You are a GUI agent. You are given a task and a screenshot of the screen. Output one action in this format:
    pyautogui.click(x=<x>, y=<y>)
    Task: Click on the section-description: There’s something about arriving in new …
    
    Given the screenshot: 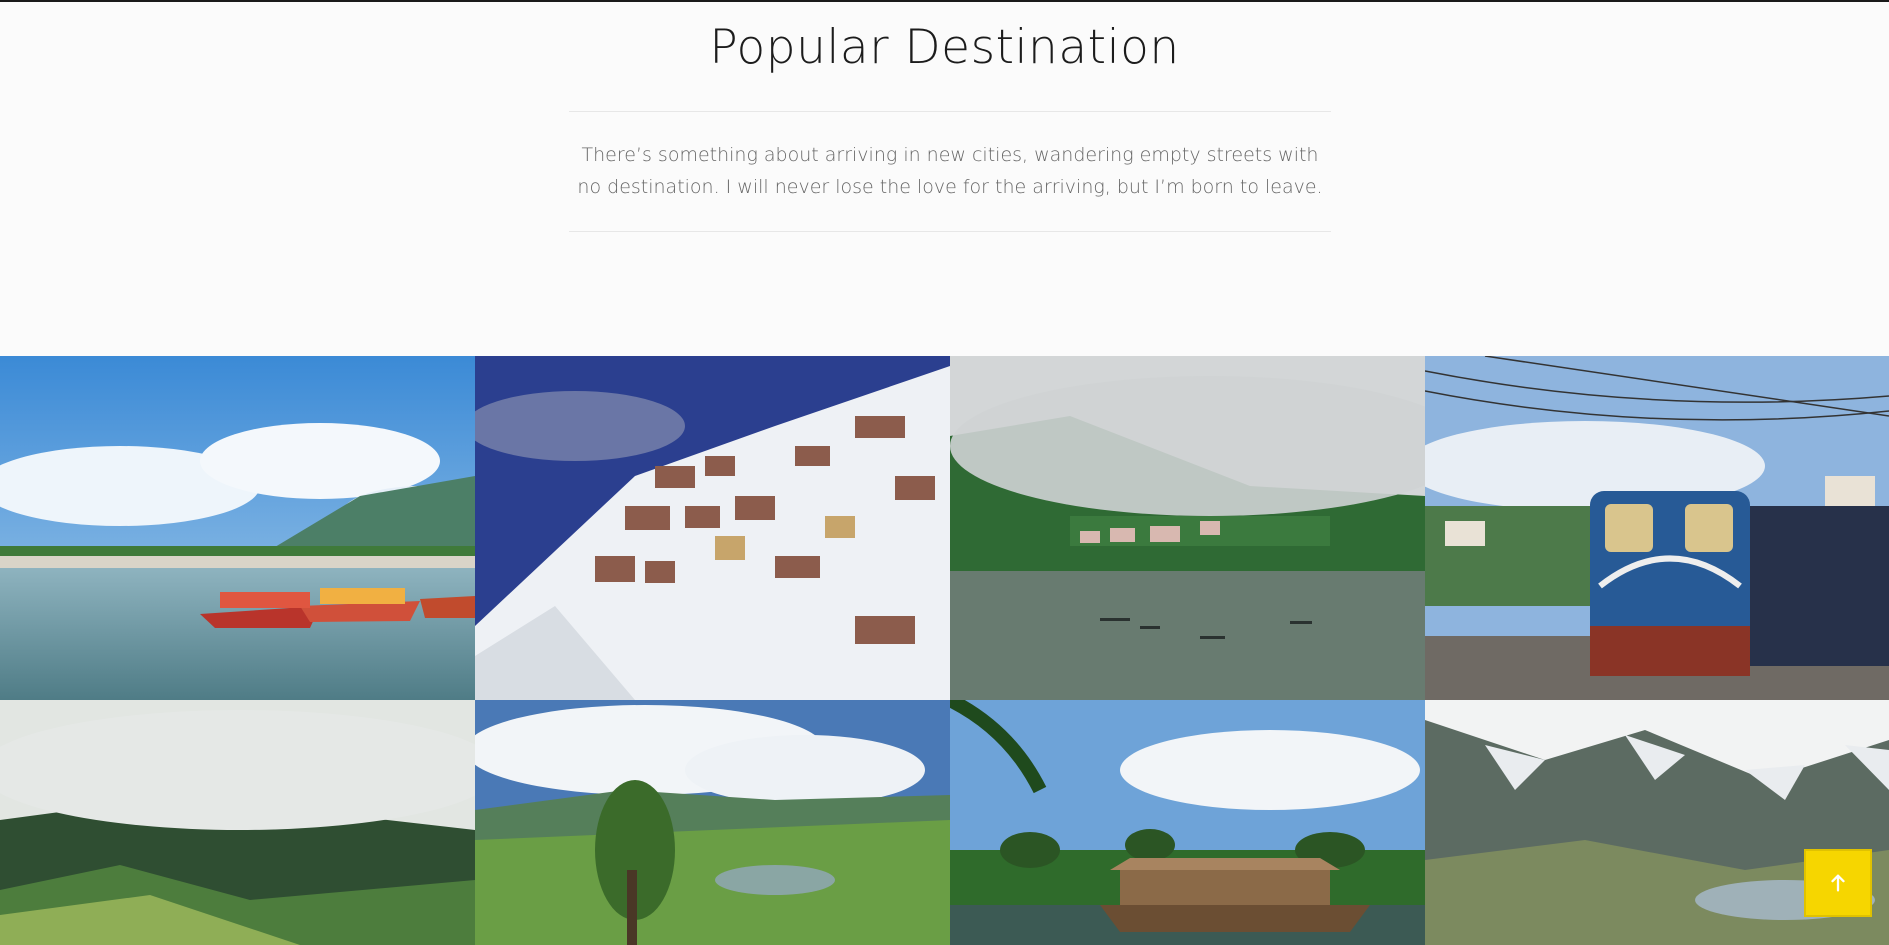 What is the action you would take?
    pyautogui.click(x=950, y=171)
    